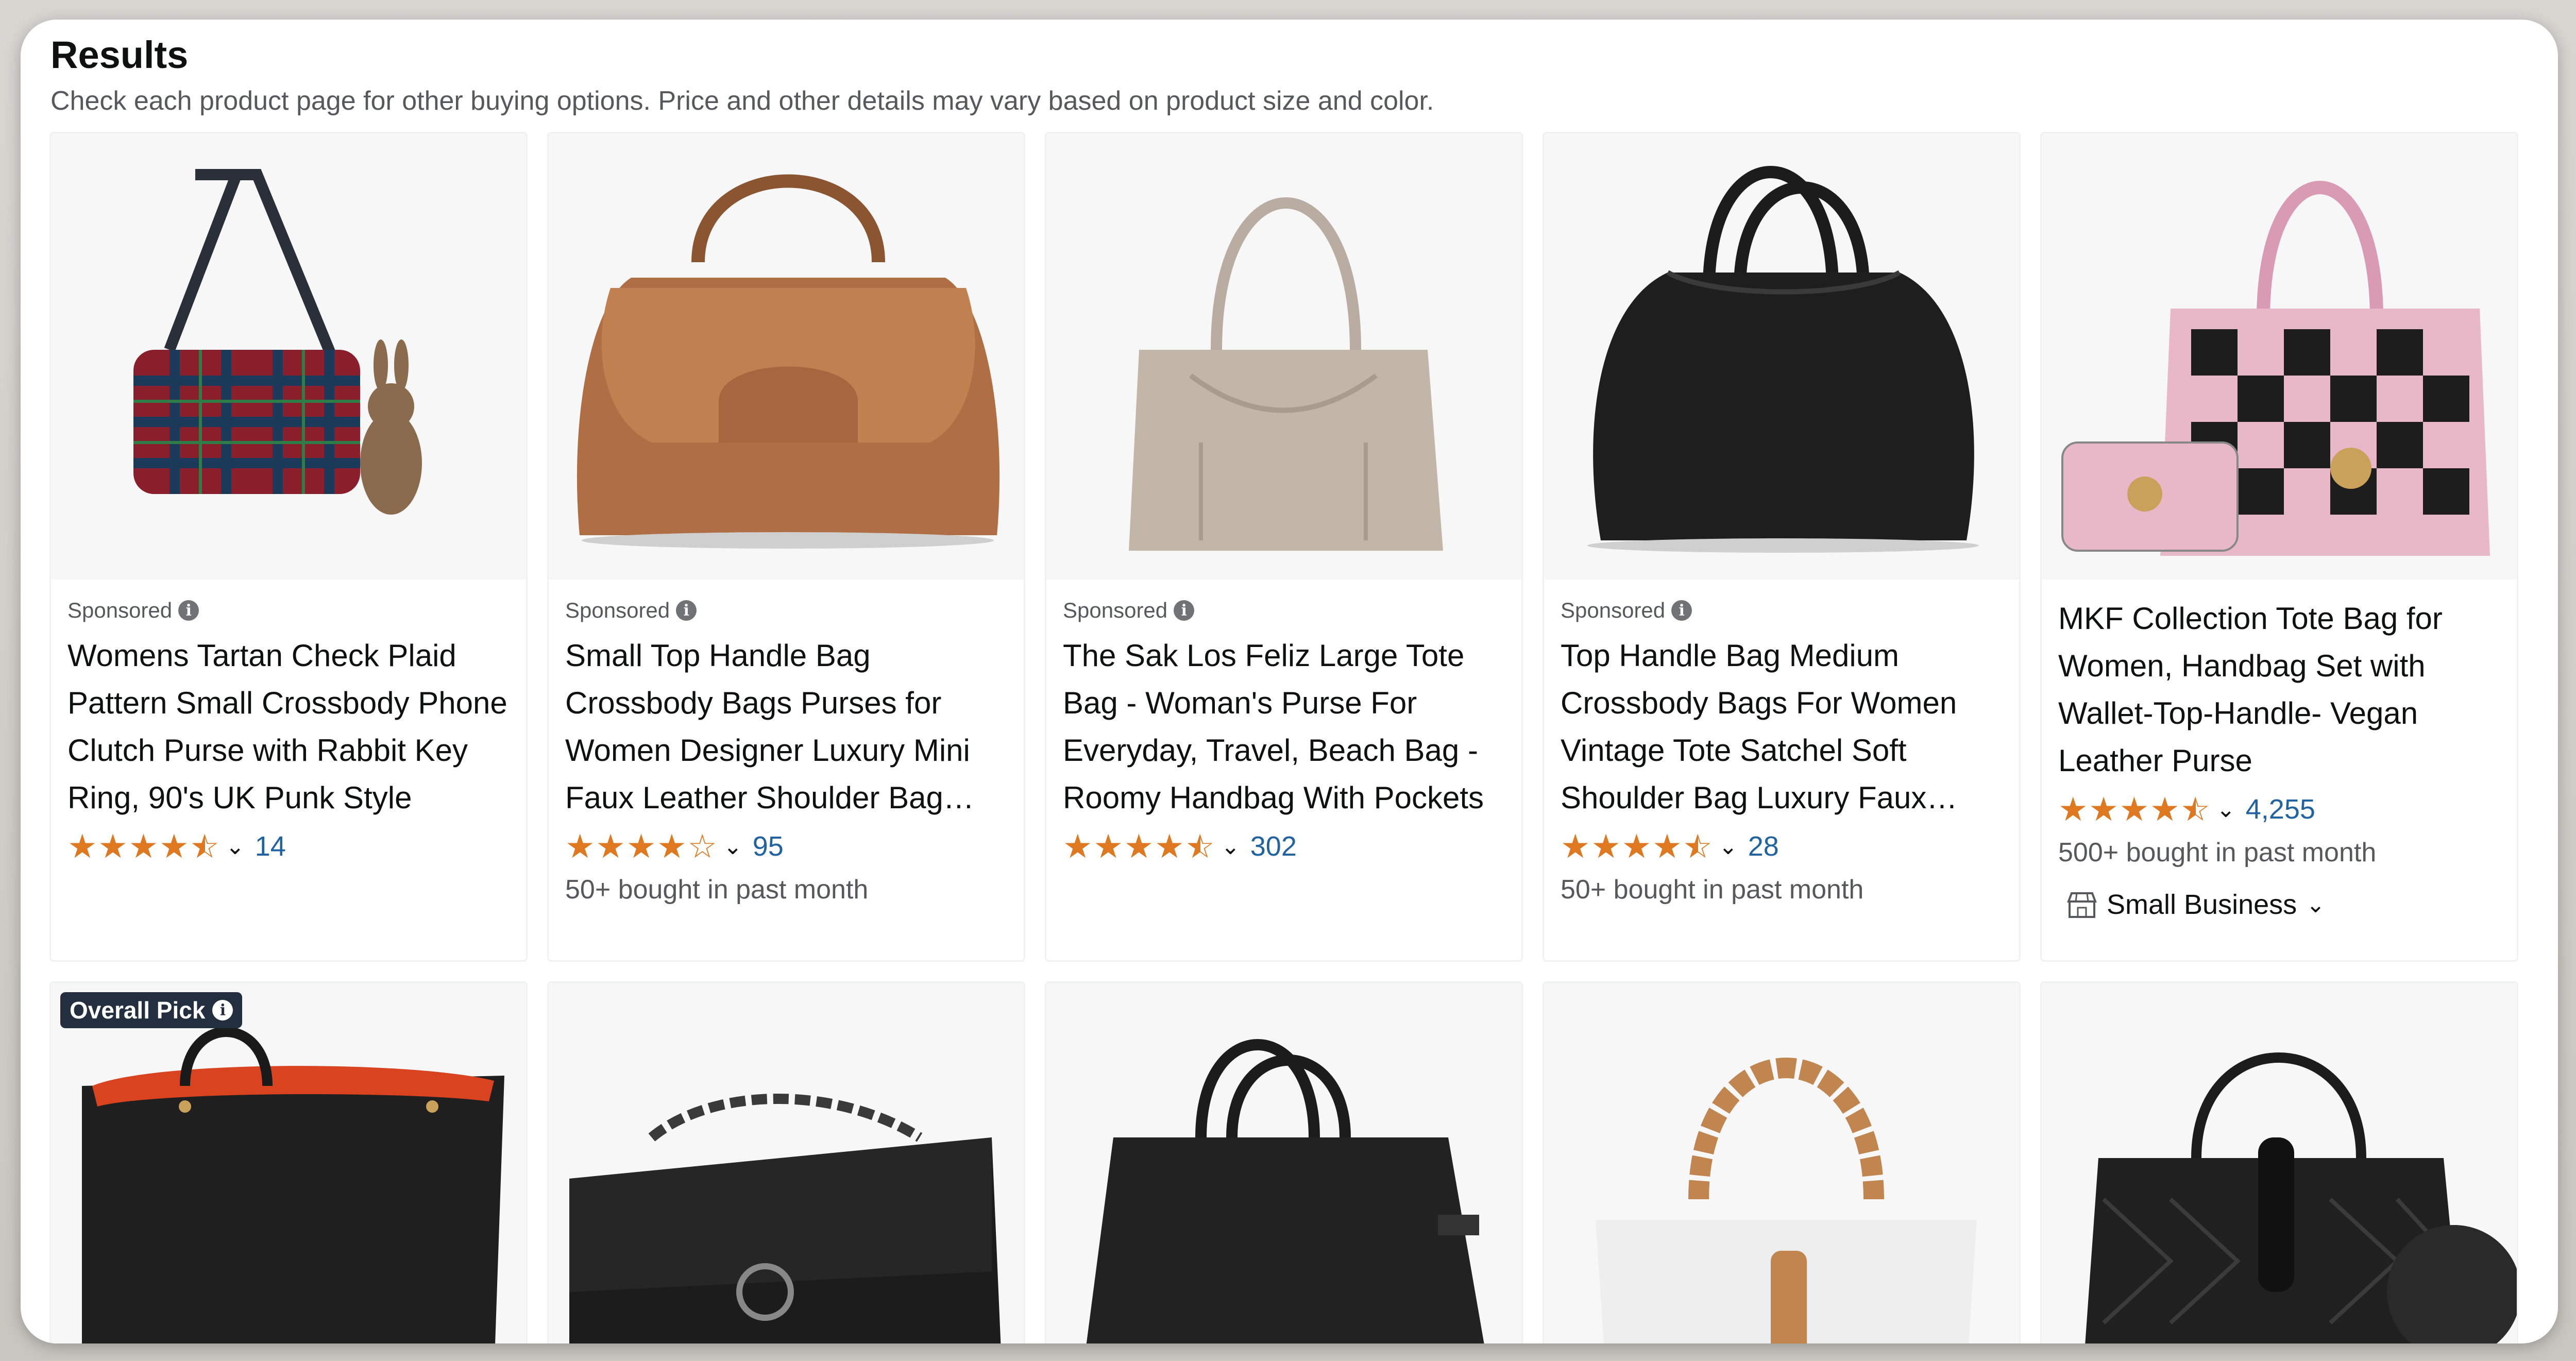 This screenshot has width=2576, height=1361. Describe the element at coordinates (1285, 1191) in the screenshot. I see `black-structured-tote-icon` at that location.